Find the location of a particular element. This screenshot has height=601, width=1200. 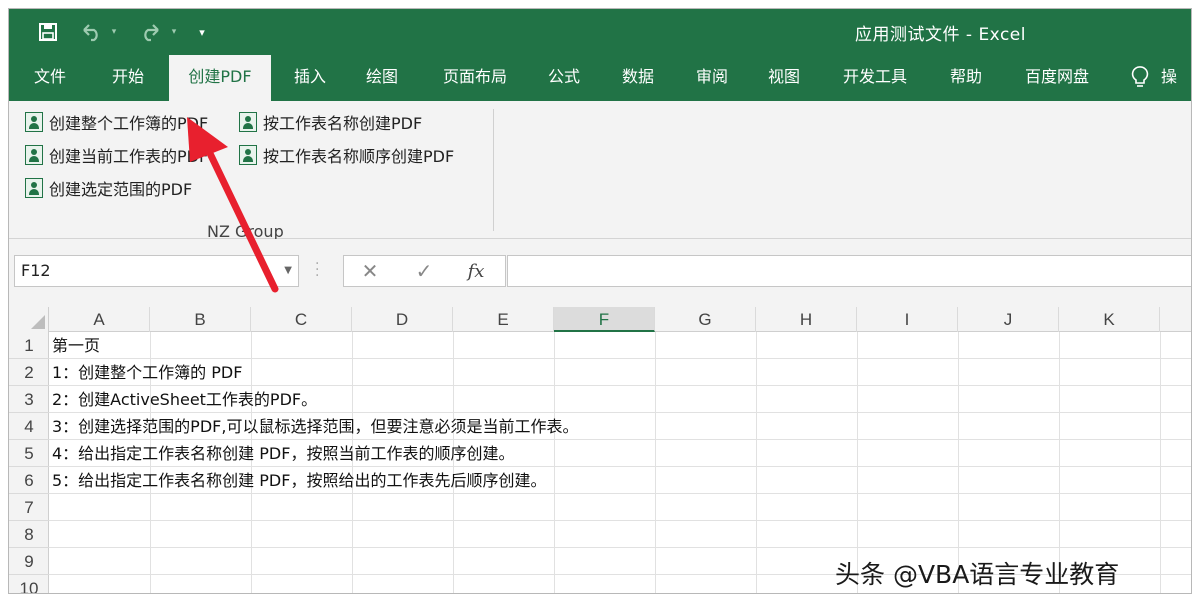

customize-toolbar-icon: ▾ is located at coordinates (202, 32).